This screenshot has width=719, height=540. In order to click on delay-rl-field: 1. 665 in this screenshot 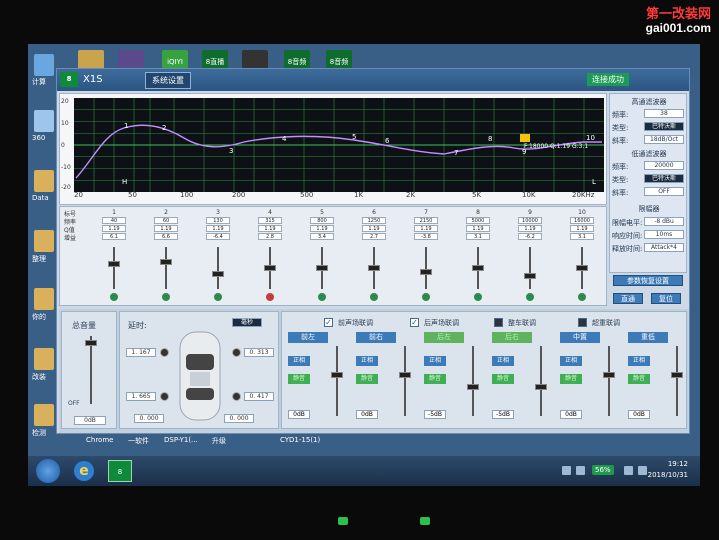, I will do `click(141, 396)`.